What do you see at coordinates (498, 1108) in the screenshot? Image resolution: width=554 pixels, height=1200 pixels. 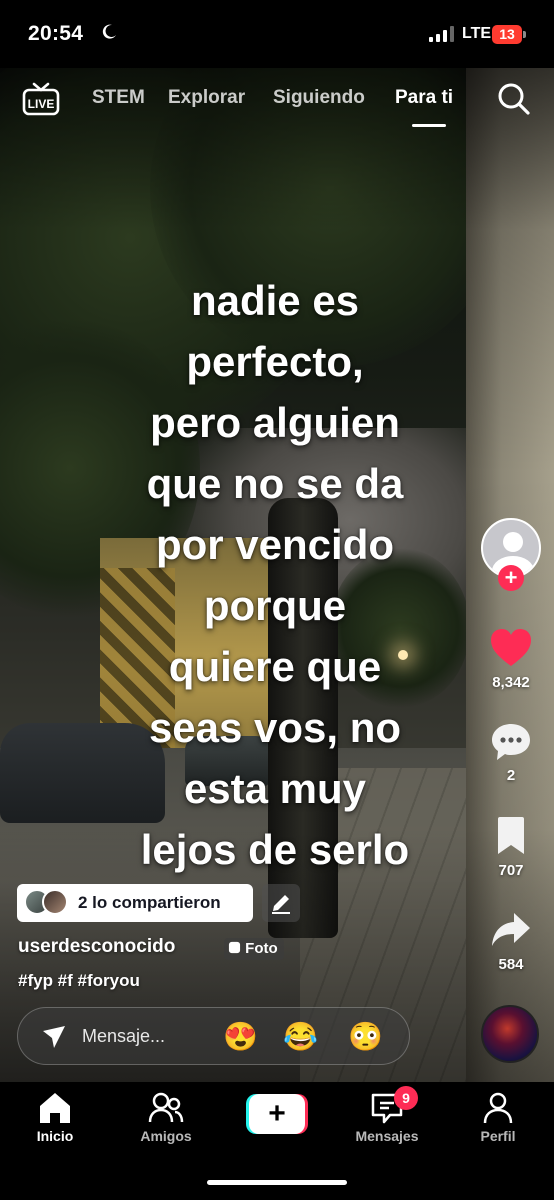 I see `profile-icon` at bounding box center [498, 1108].